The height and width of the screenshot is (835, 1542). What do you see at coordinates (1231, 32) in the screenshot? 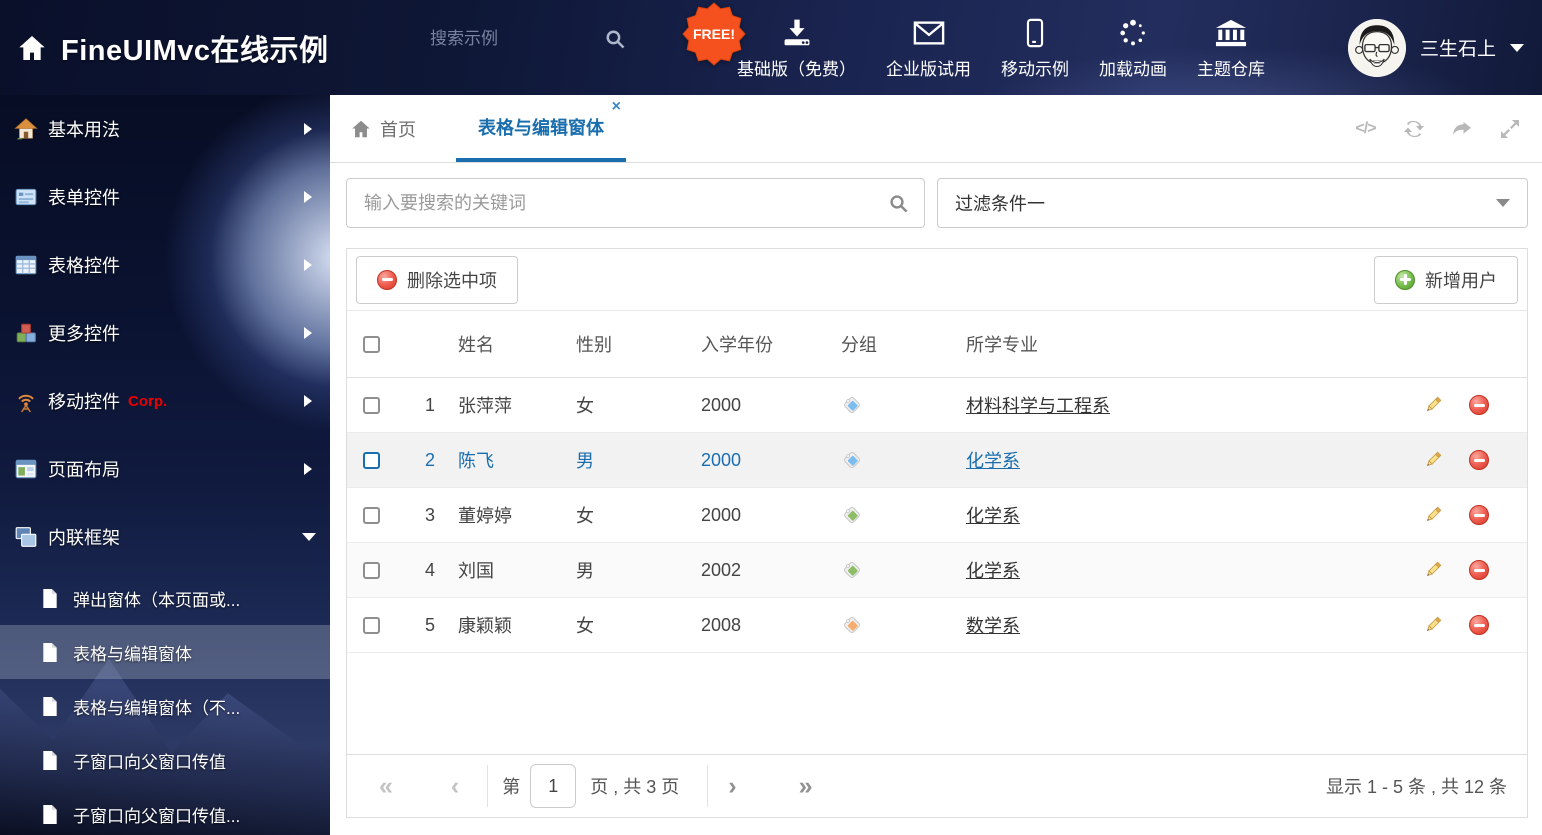
I see `bank-icon` at bounding box center [1231, 32].